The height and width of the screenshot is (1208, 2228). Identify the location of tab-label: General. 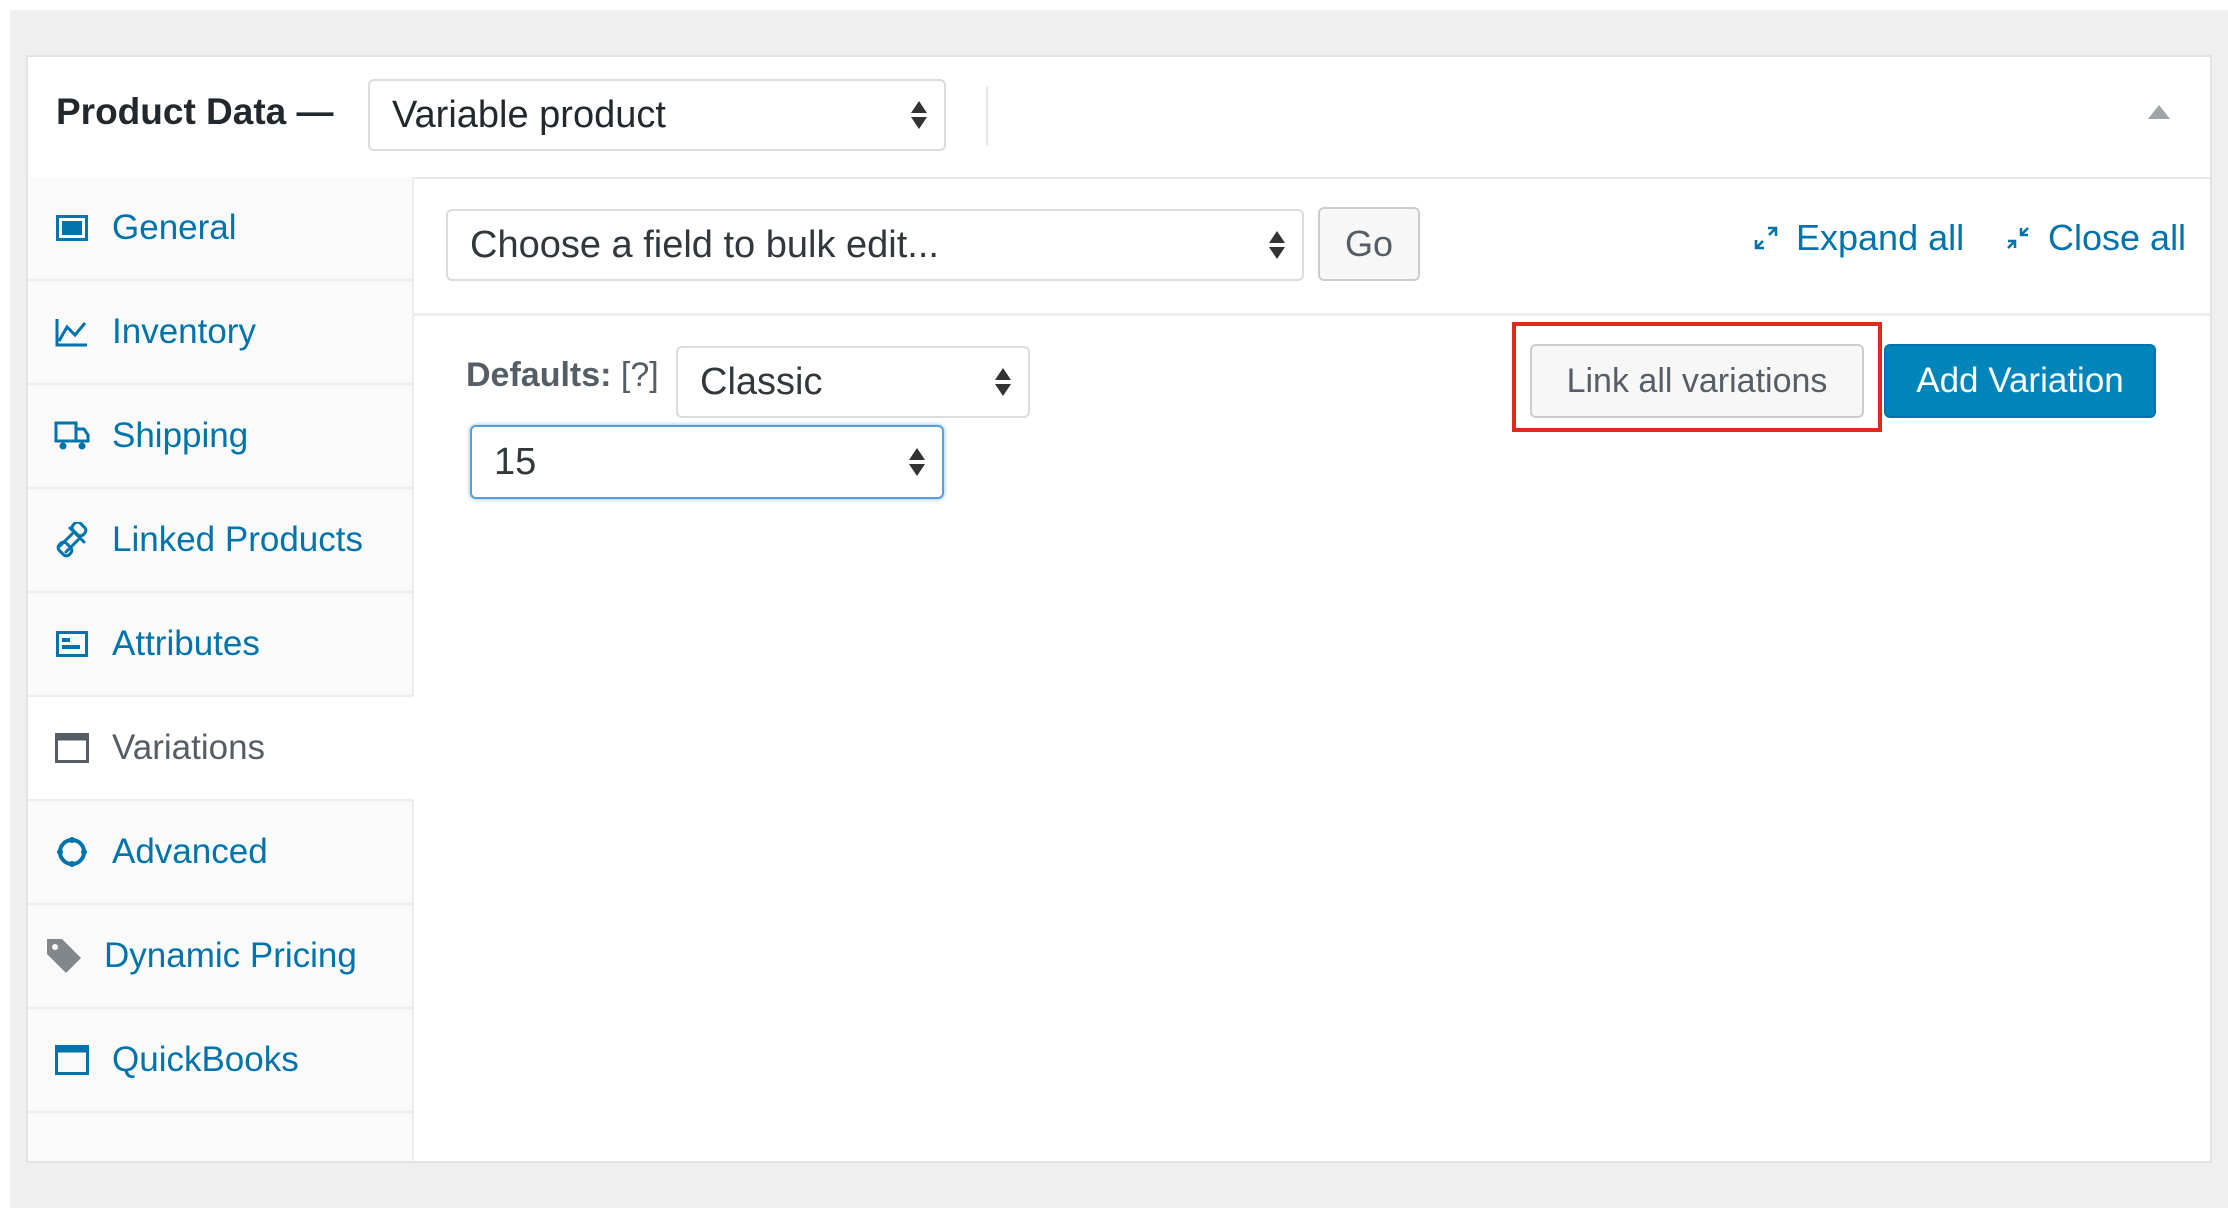
(174, 227).